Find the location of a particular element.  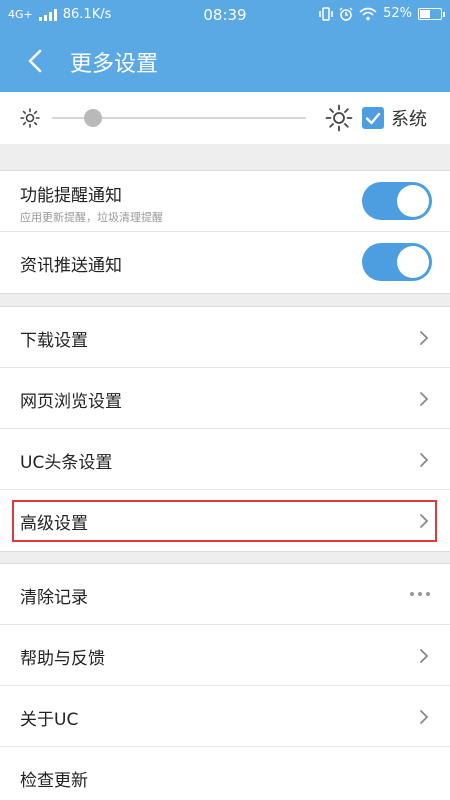

advanced-settings-item: 高级设置 is located at coordinates (225, 520).